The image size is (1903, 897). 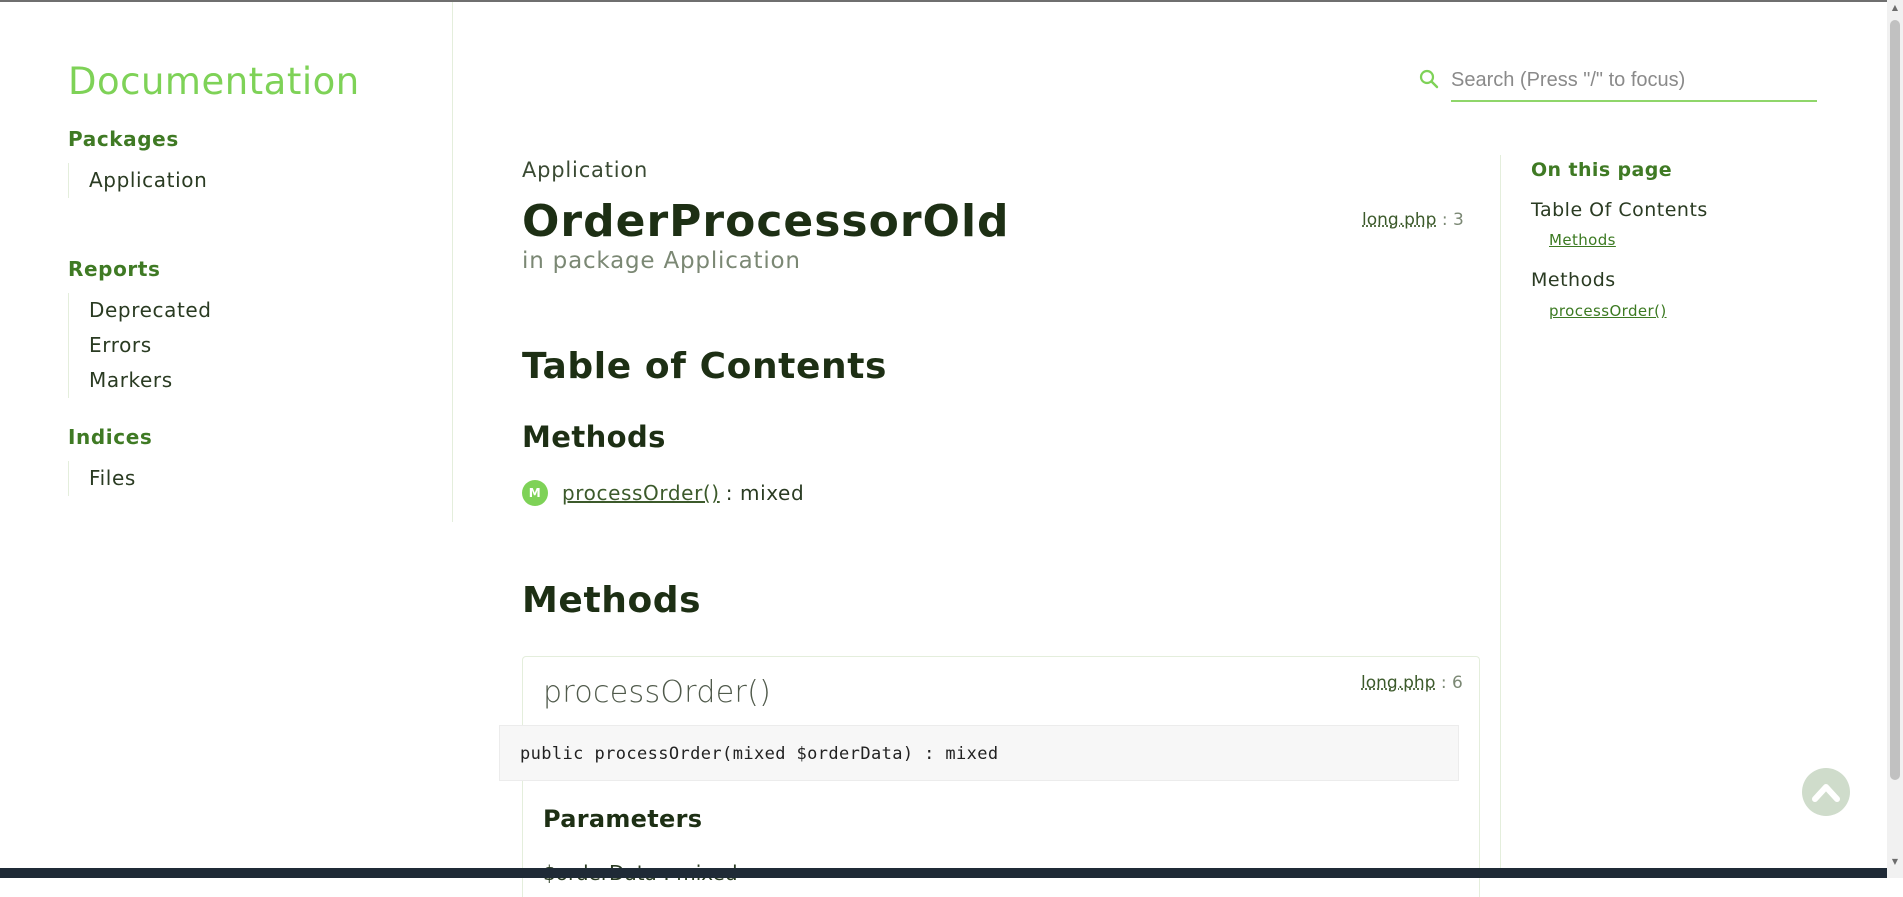 What do you see at coordinates (1452, 220) in the screenshot?
I see `class-file-line: : 3` at bounding box center [1452, 220].